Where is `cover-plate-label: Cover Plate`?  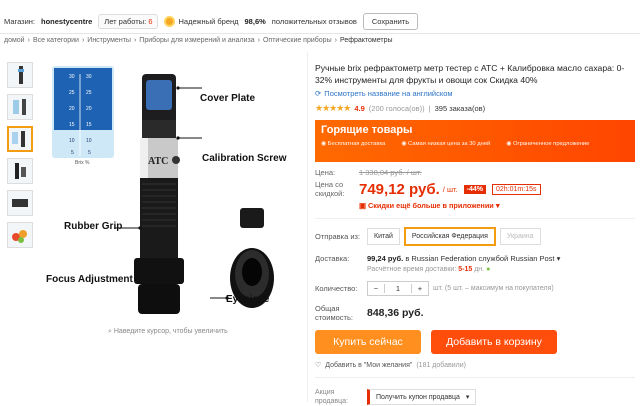 cover-plate-label: Cover Plate is located at coordinates (227, 98).